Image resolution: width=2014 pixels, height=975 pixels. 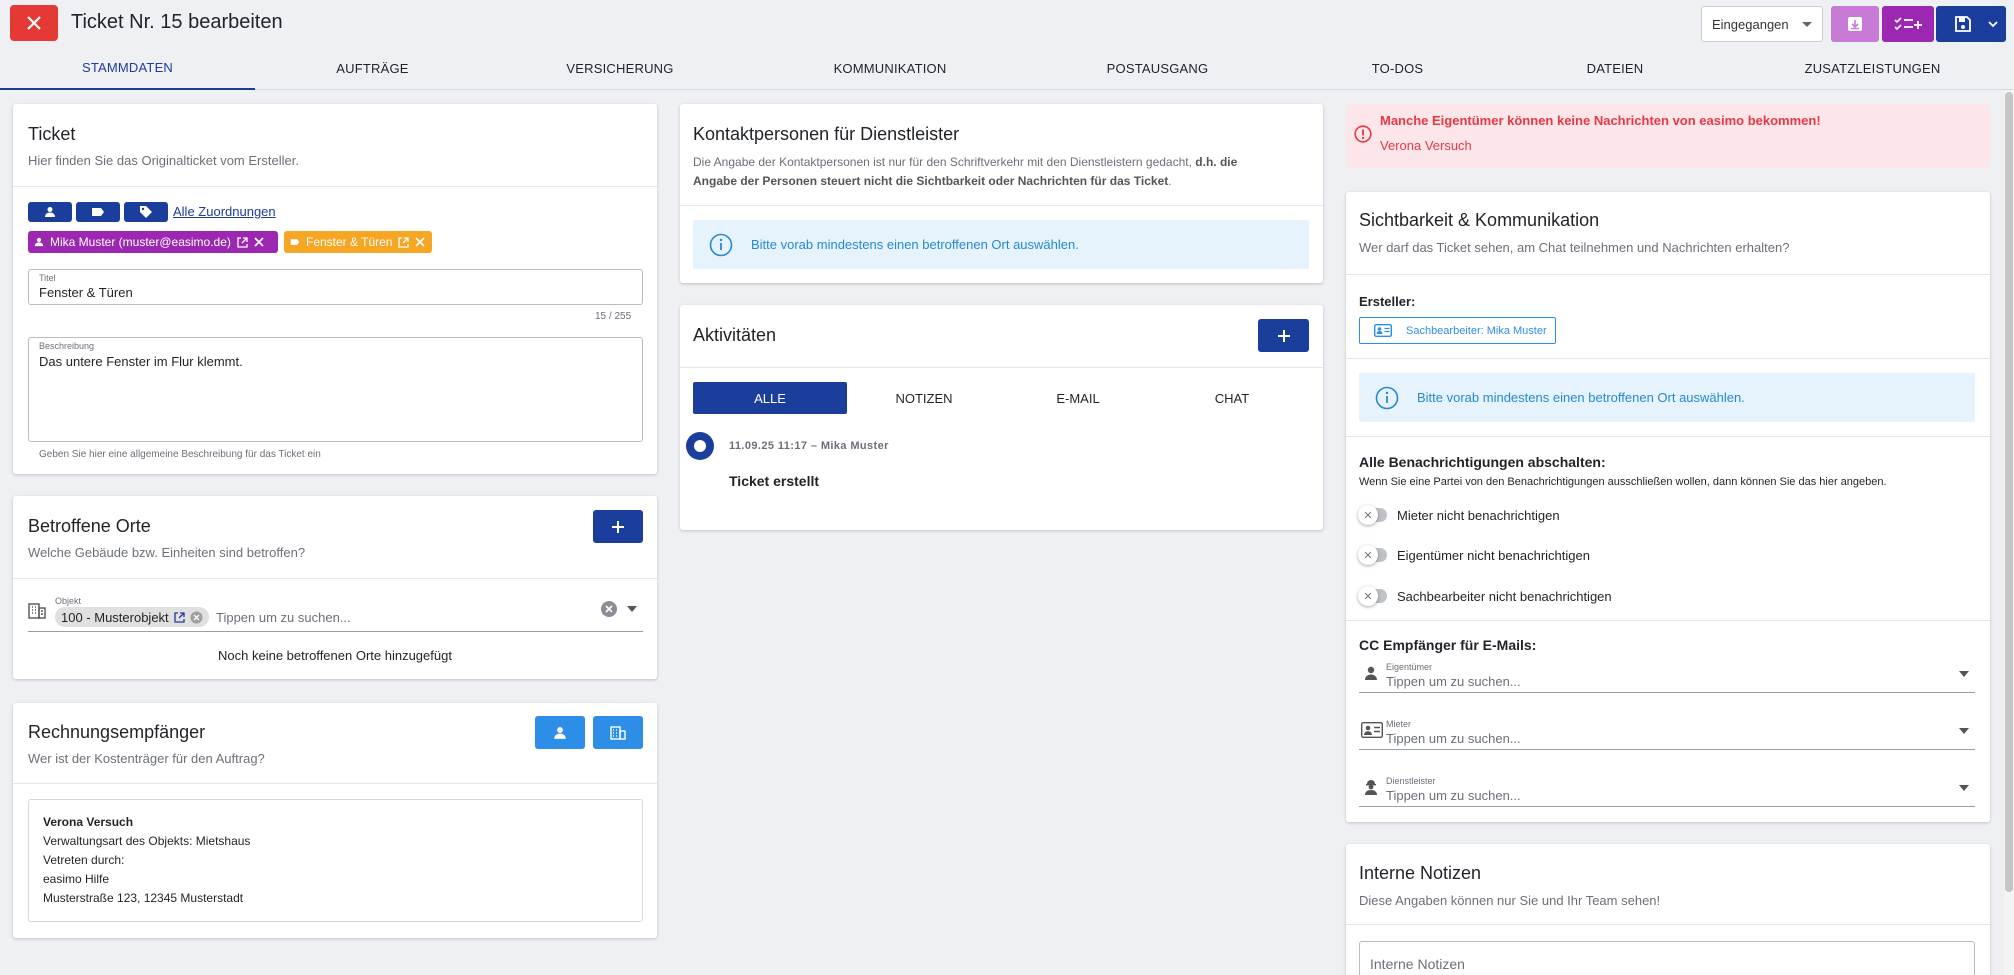 I want to click on worker-icon, so click(x=1371, y=787).